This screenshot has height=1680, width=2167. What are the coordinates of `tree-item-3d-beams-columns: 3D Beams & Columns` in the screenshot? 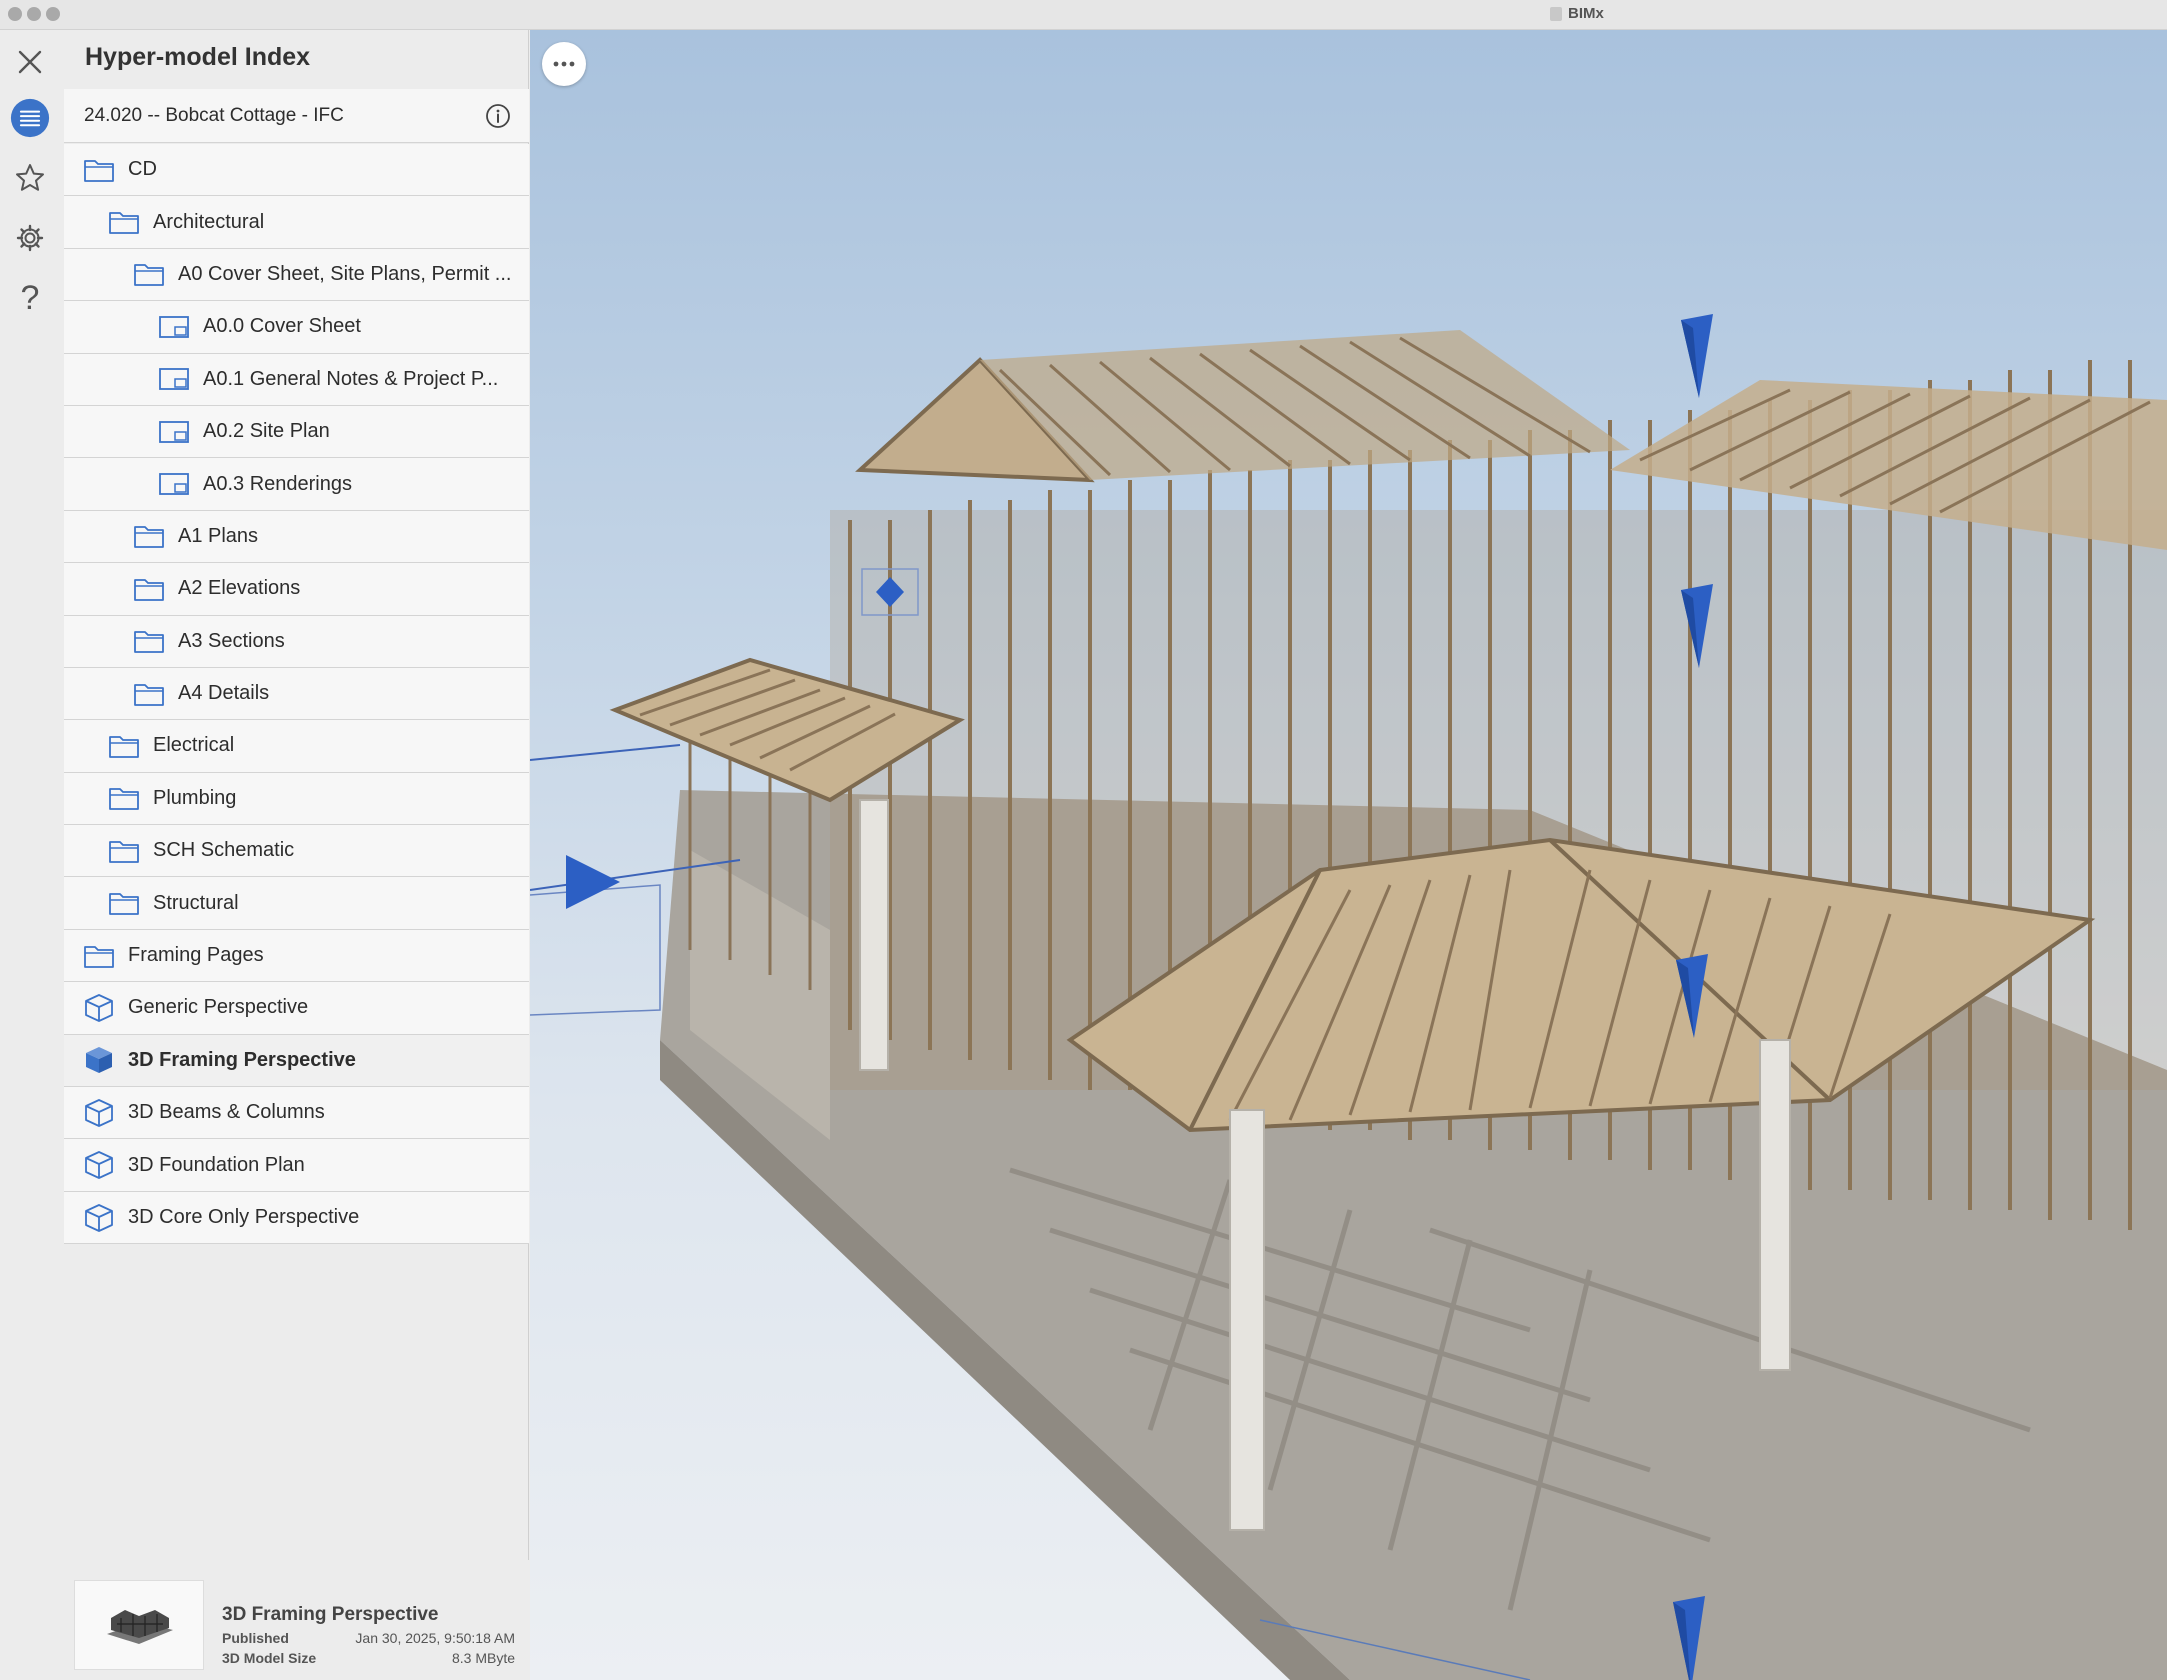 It's located at (296, 1113).